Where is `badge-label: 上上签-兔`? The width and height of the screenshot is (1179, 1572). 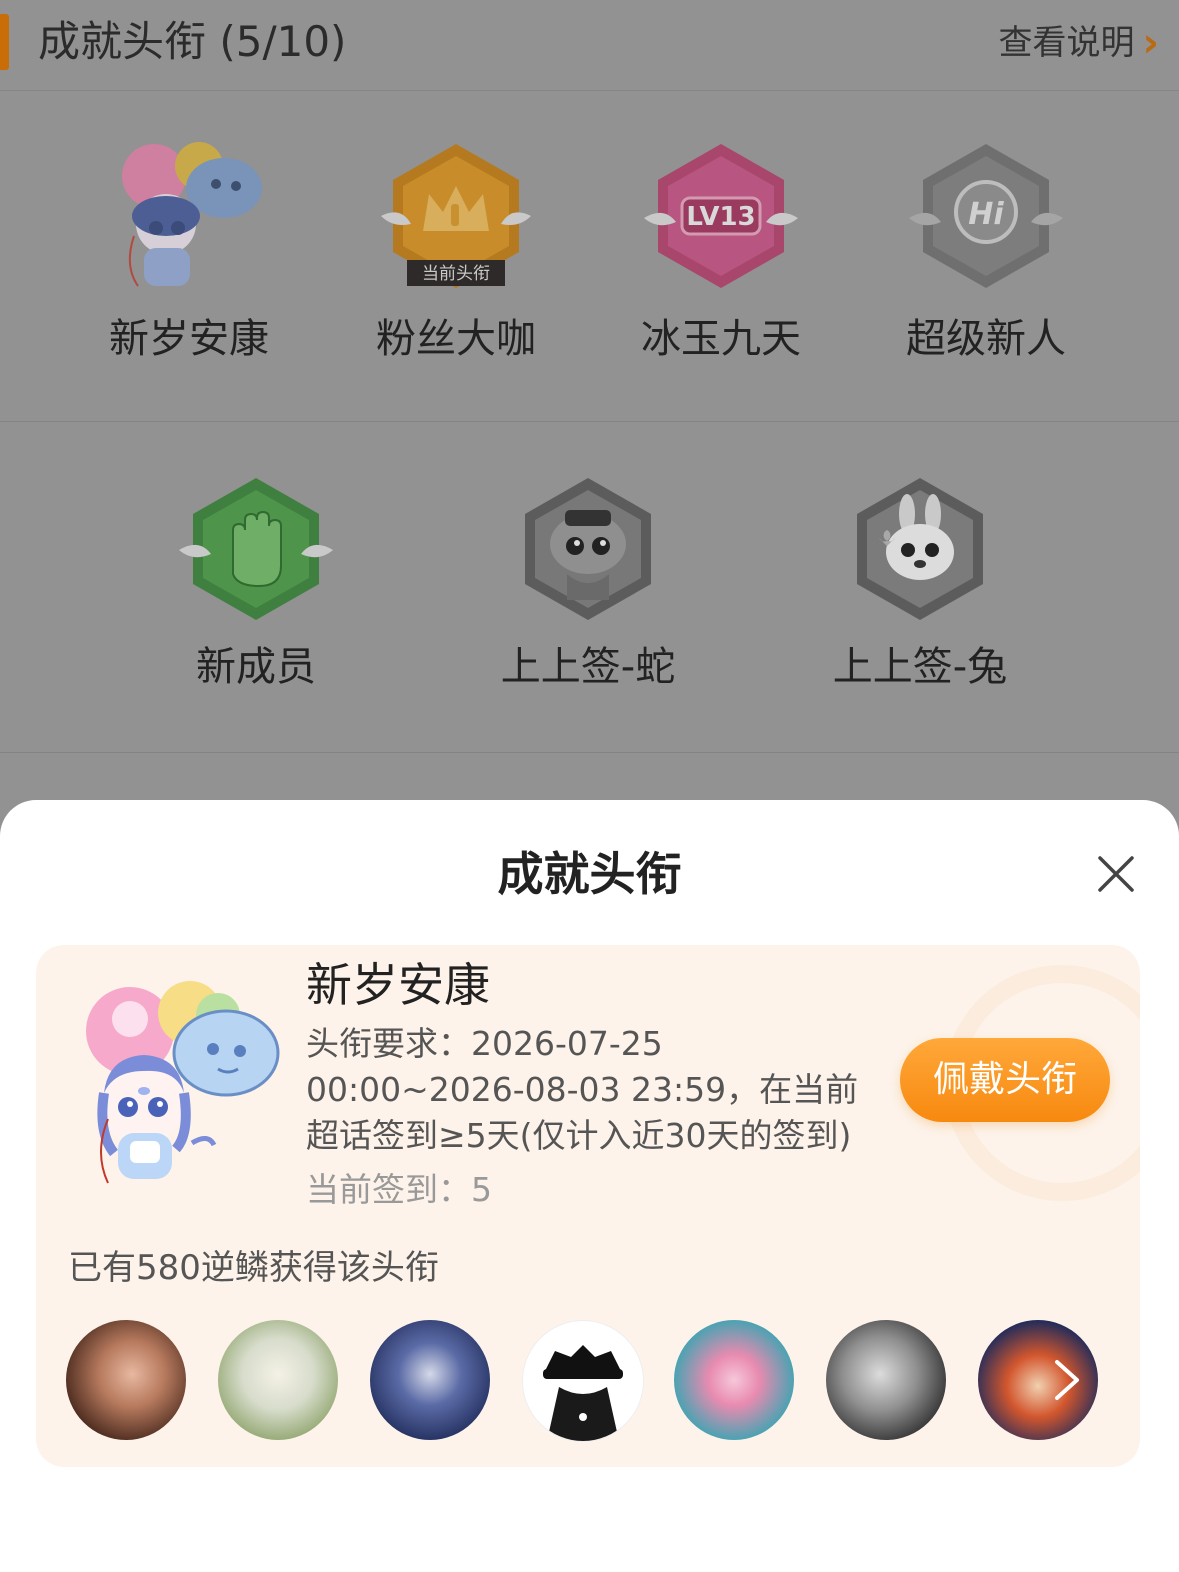 badge-label: 上上签-兔 is located at coordinates (920, 667).